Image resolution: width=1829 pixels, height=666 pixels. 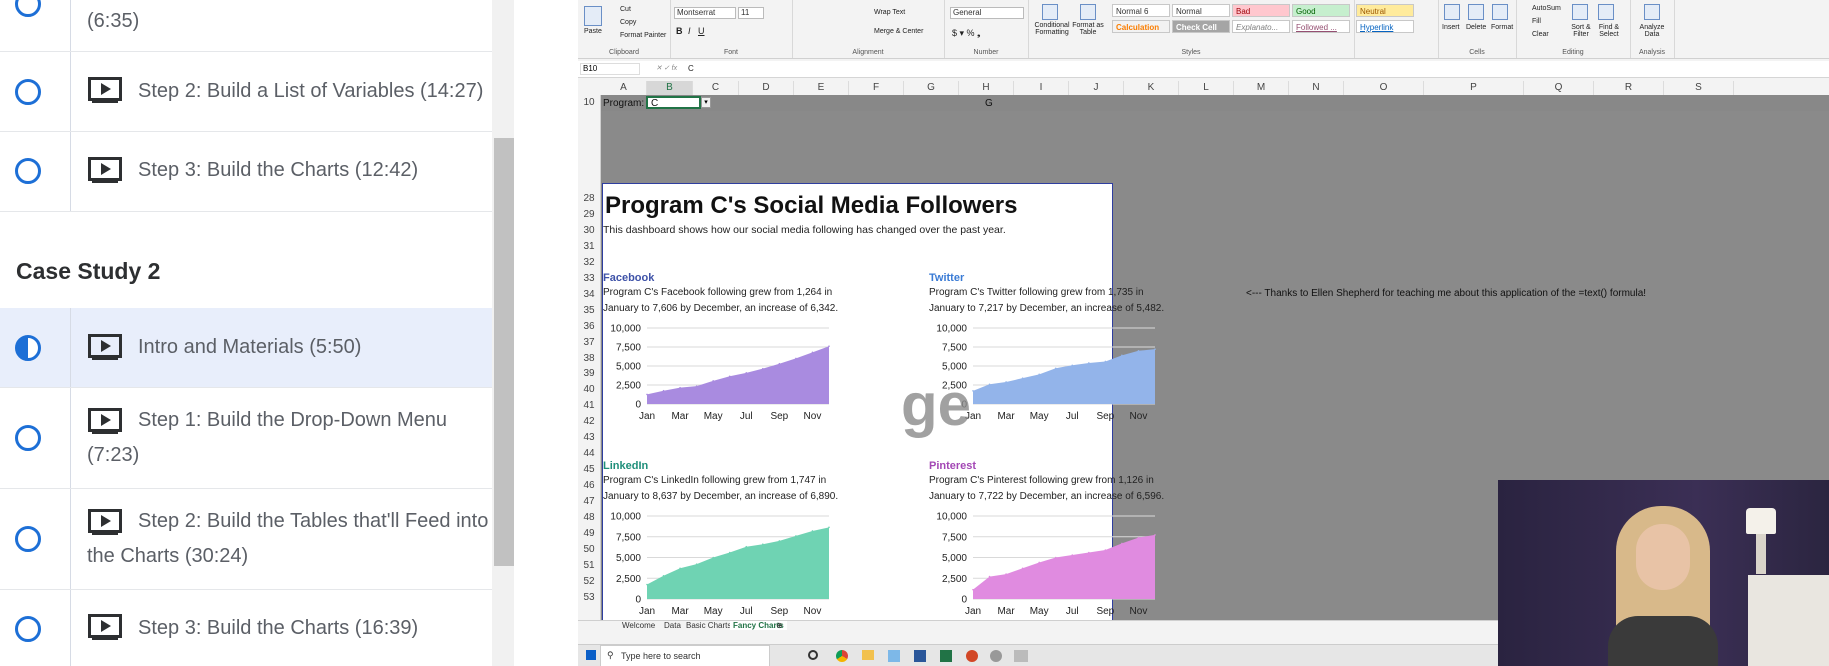 What do you see at coordinates (1151, 88) in the screenshot?
I see `column-header: K` at bounding box center [1151, 88].